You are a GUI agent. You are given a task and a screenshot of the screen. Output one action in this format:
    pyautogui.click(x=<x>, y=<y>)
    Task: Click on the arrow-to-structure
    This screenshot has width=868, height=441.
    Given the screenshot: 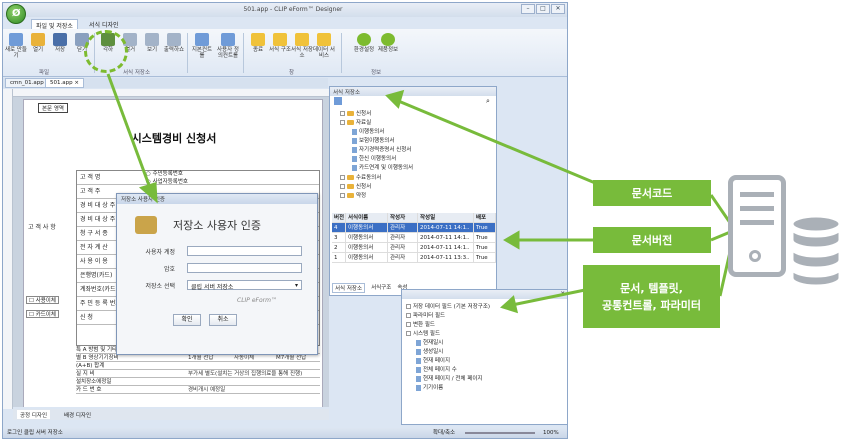 What is the action you would take?
    pyautogui.click(x=548, y=297)
    